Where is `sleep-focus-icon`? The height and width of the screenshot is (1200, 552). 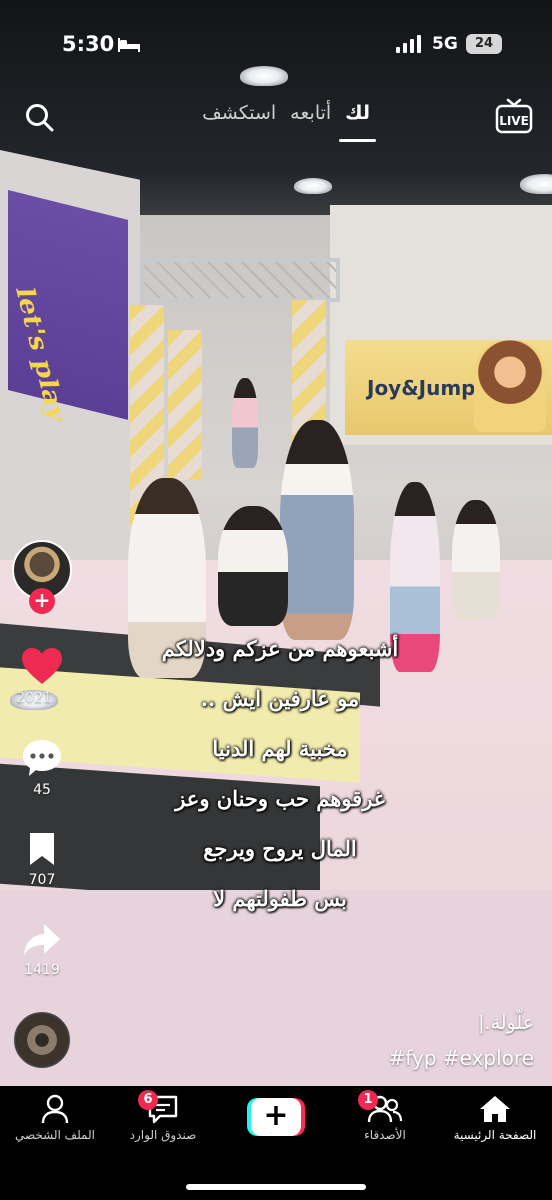 sleep-focus-icon is located at coordinates (129, 45).